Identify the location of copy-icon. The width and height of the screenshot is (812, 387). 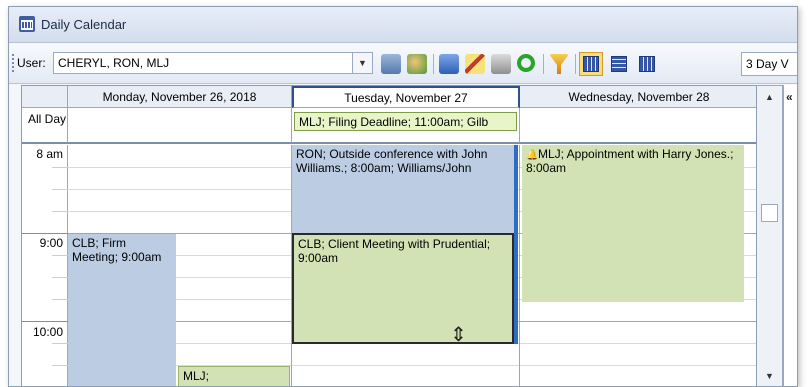
(501, 64).